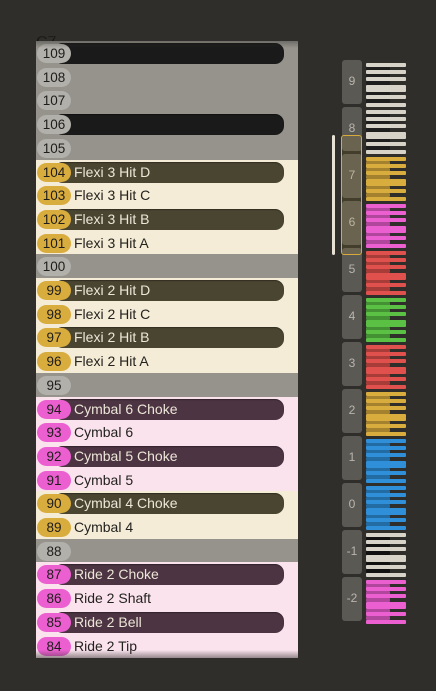 Image resolution: width=436 pixels, height=691 pixels. Describe the element at coordinates (168, 338) in the screenshot. I see `key-row-97: 97 Flexi 2 Hit B` at that location.